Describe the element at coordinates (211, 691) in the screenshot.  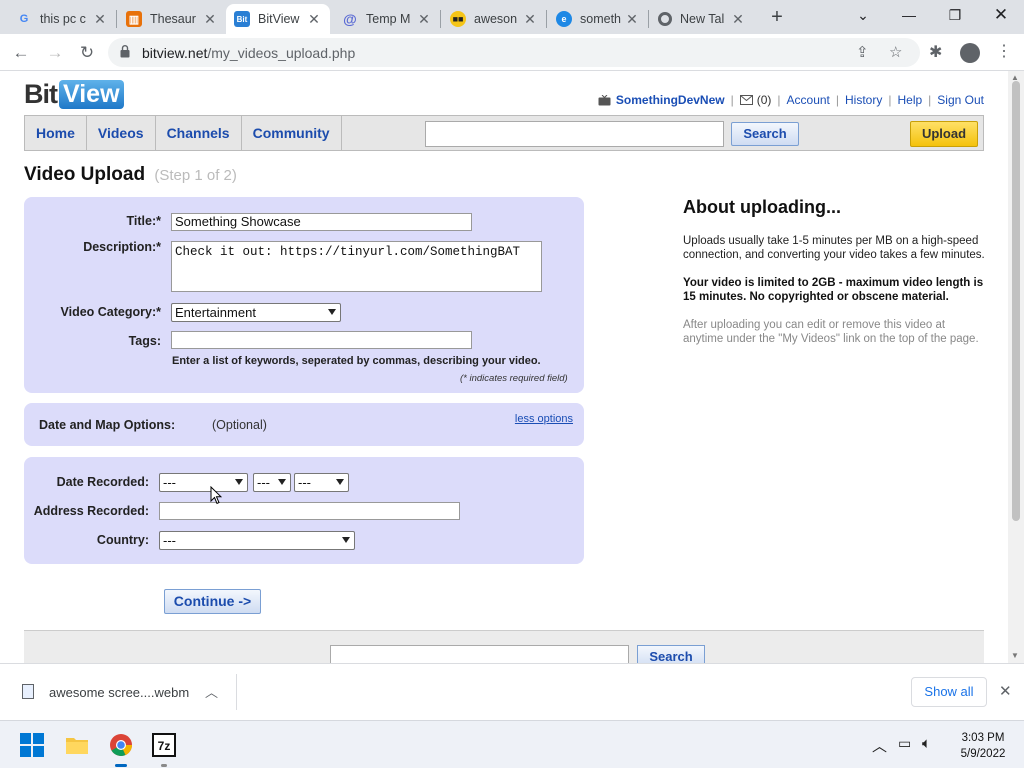
I see `chevron-up-icon: ︿` at that location.